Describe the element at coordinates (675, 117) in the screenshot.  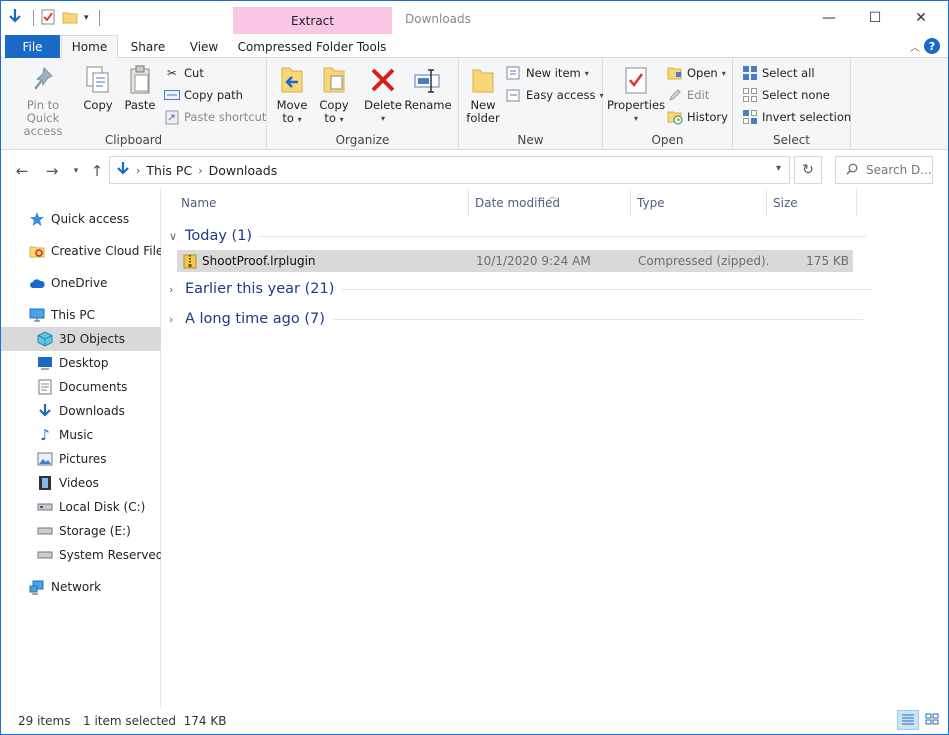
I see `history-icon` at that location.